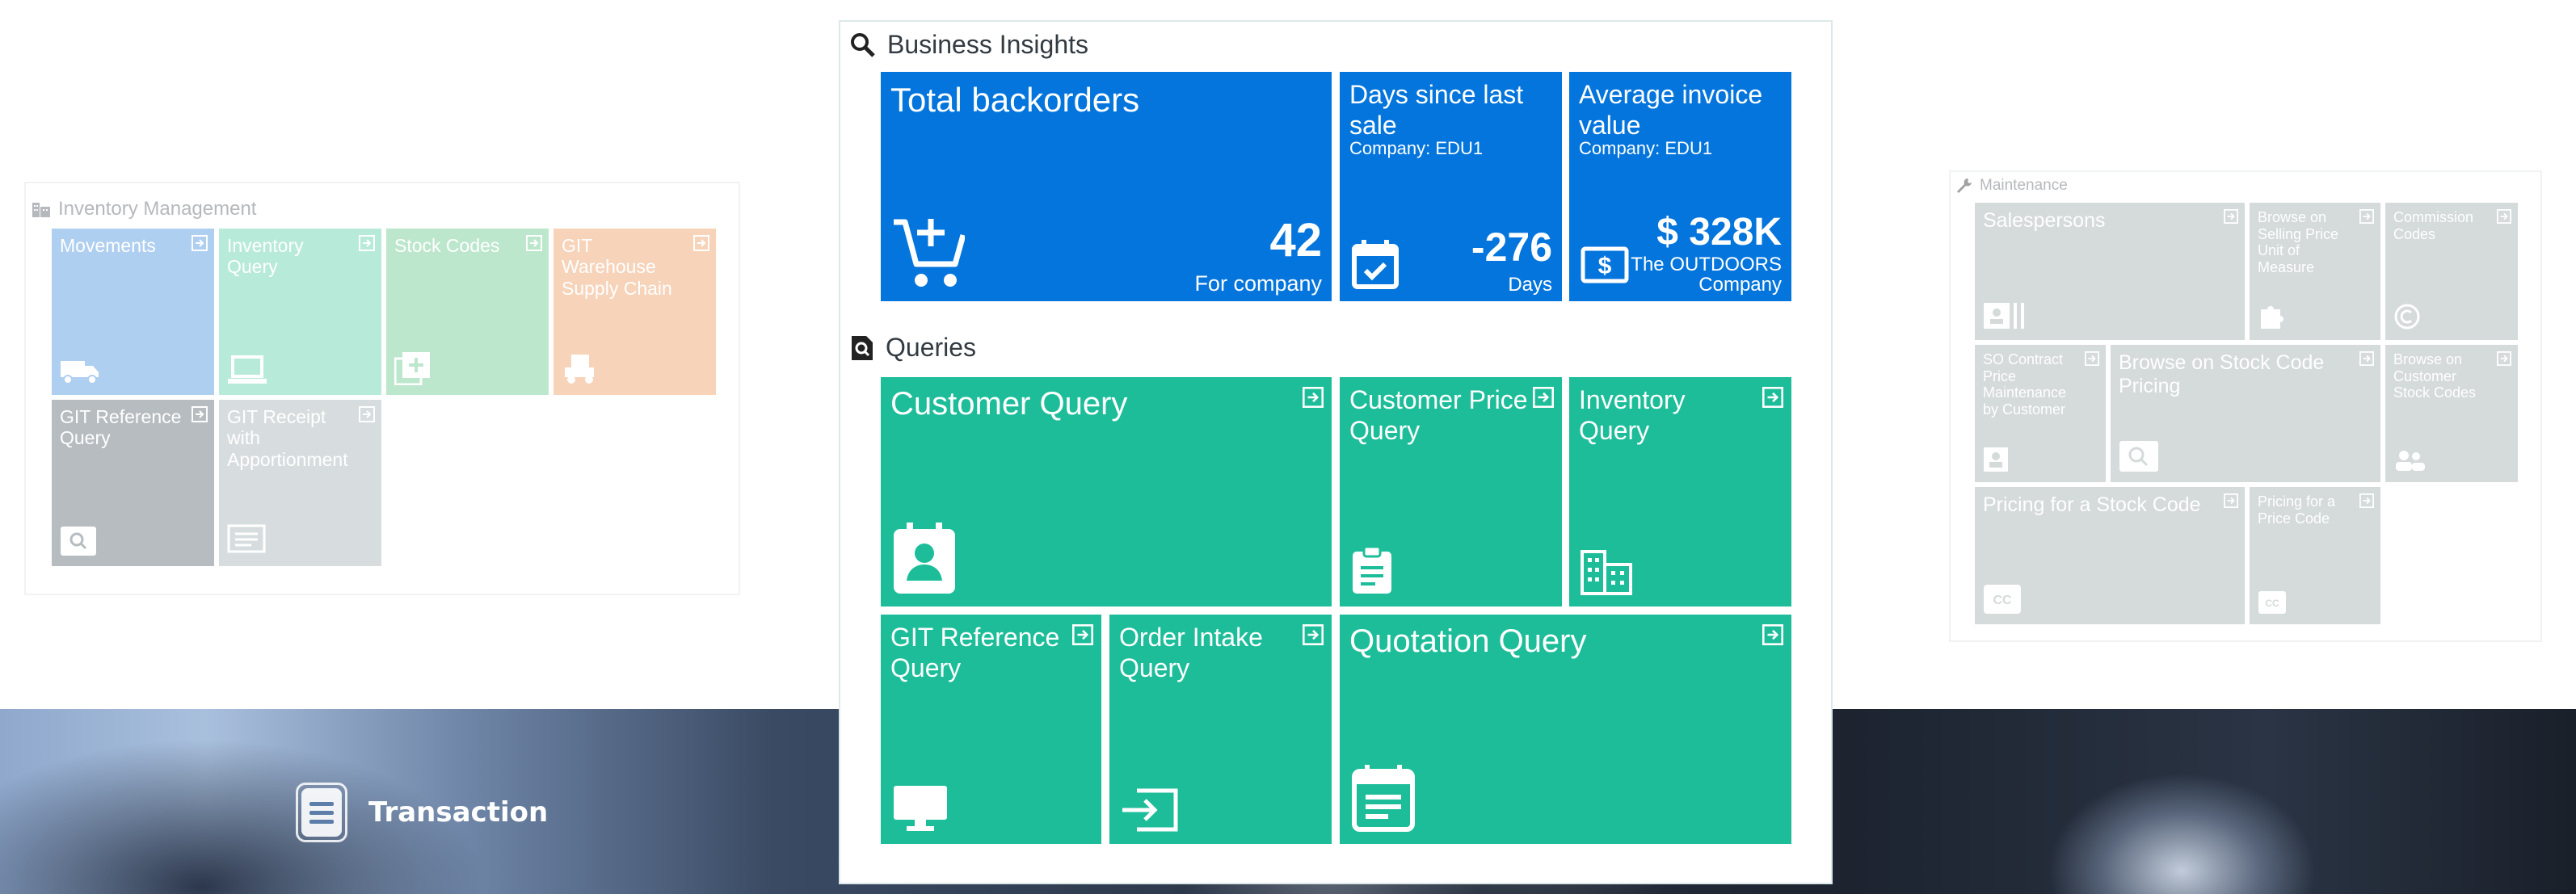  I want to click on tile-label: Order Intake Query, so click(1191, 652).